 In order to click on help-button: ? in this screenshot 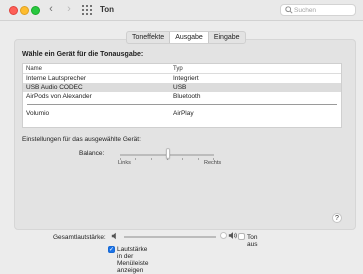, I will do `click(337, 218)`.